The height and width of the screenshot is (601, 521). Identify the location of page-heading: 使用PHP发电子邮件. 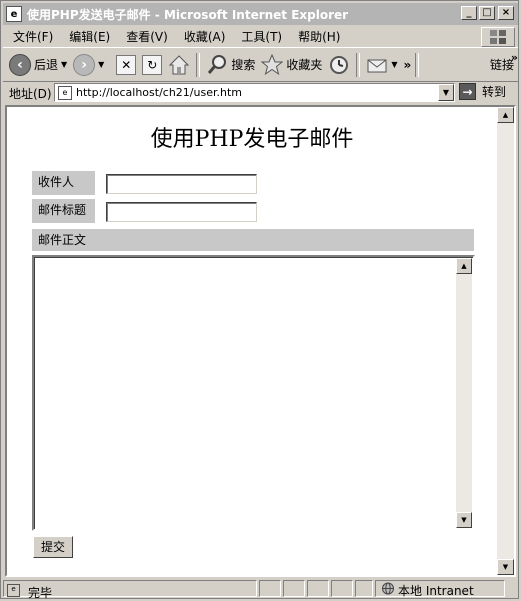
(252, 139).